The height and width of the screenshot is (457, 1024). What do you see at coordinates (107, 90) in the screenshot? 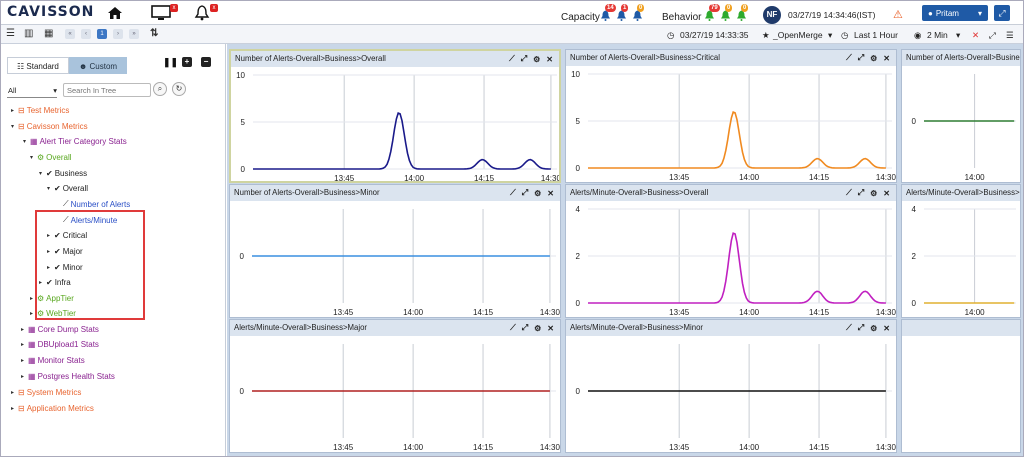
I see `tree-search-input` at bounding box center [107, 90].